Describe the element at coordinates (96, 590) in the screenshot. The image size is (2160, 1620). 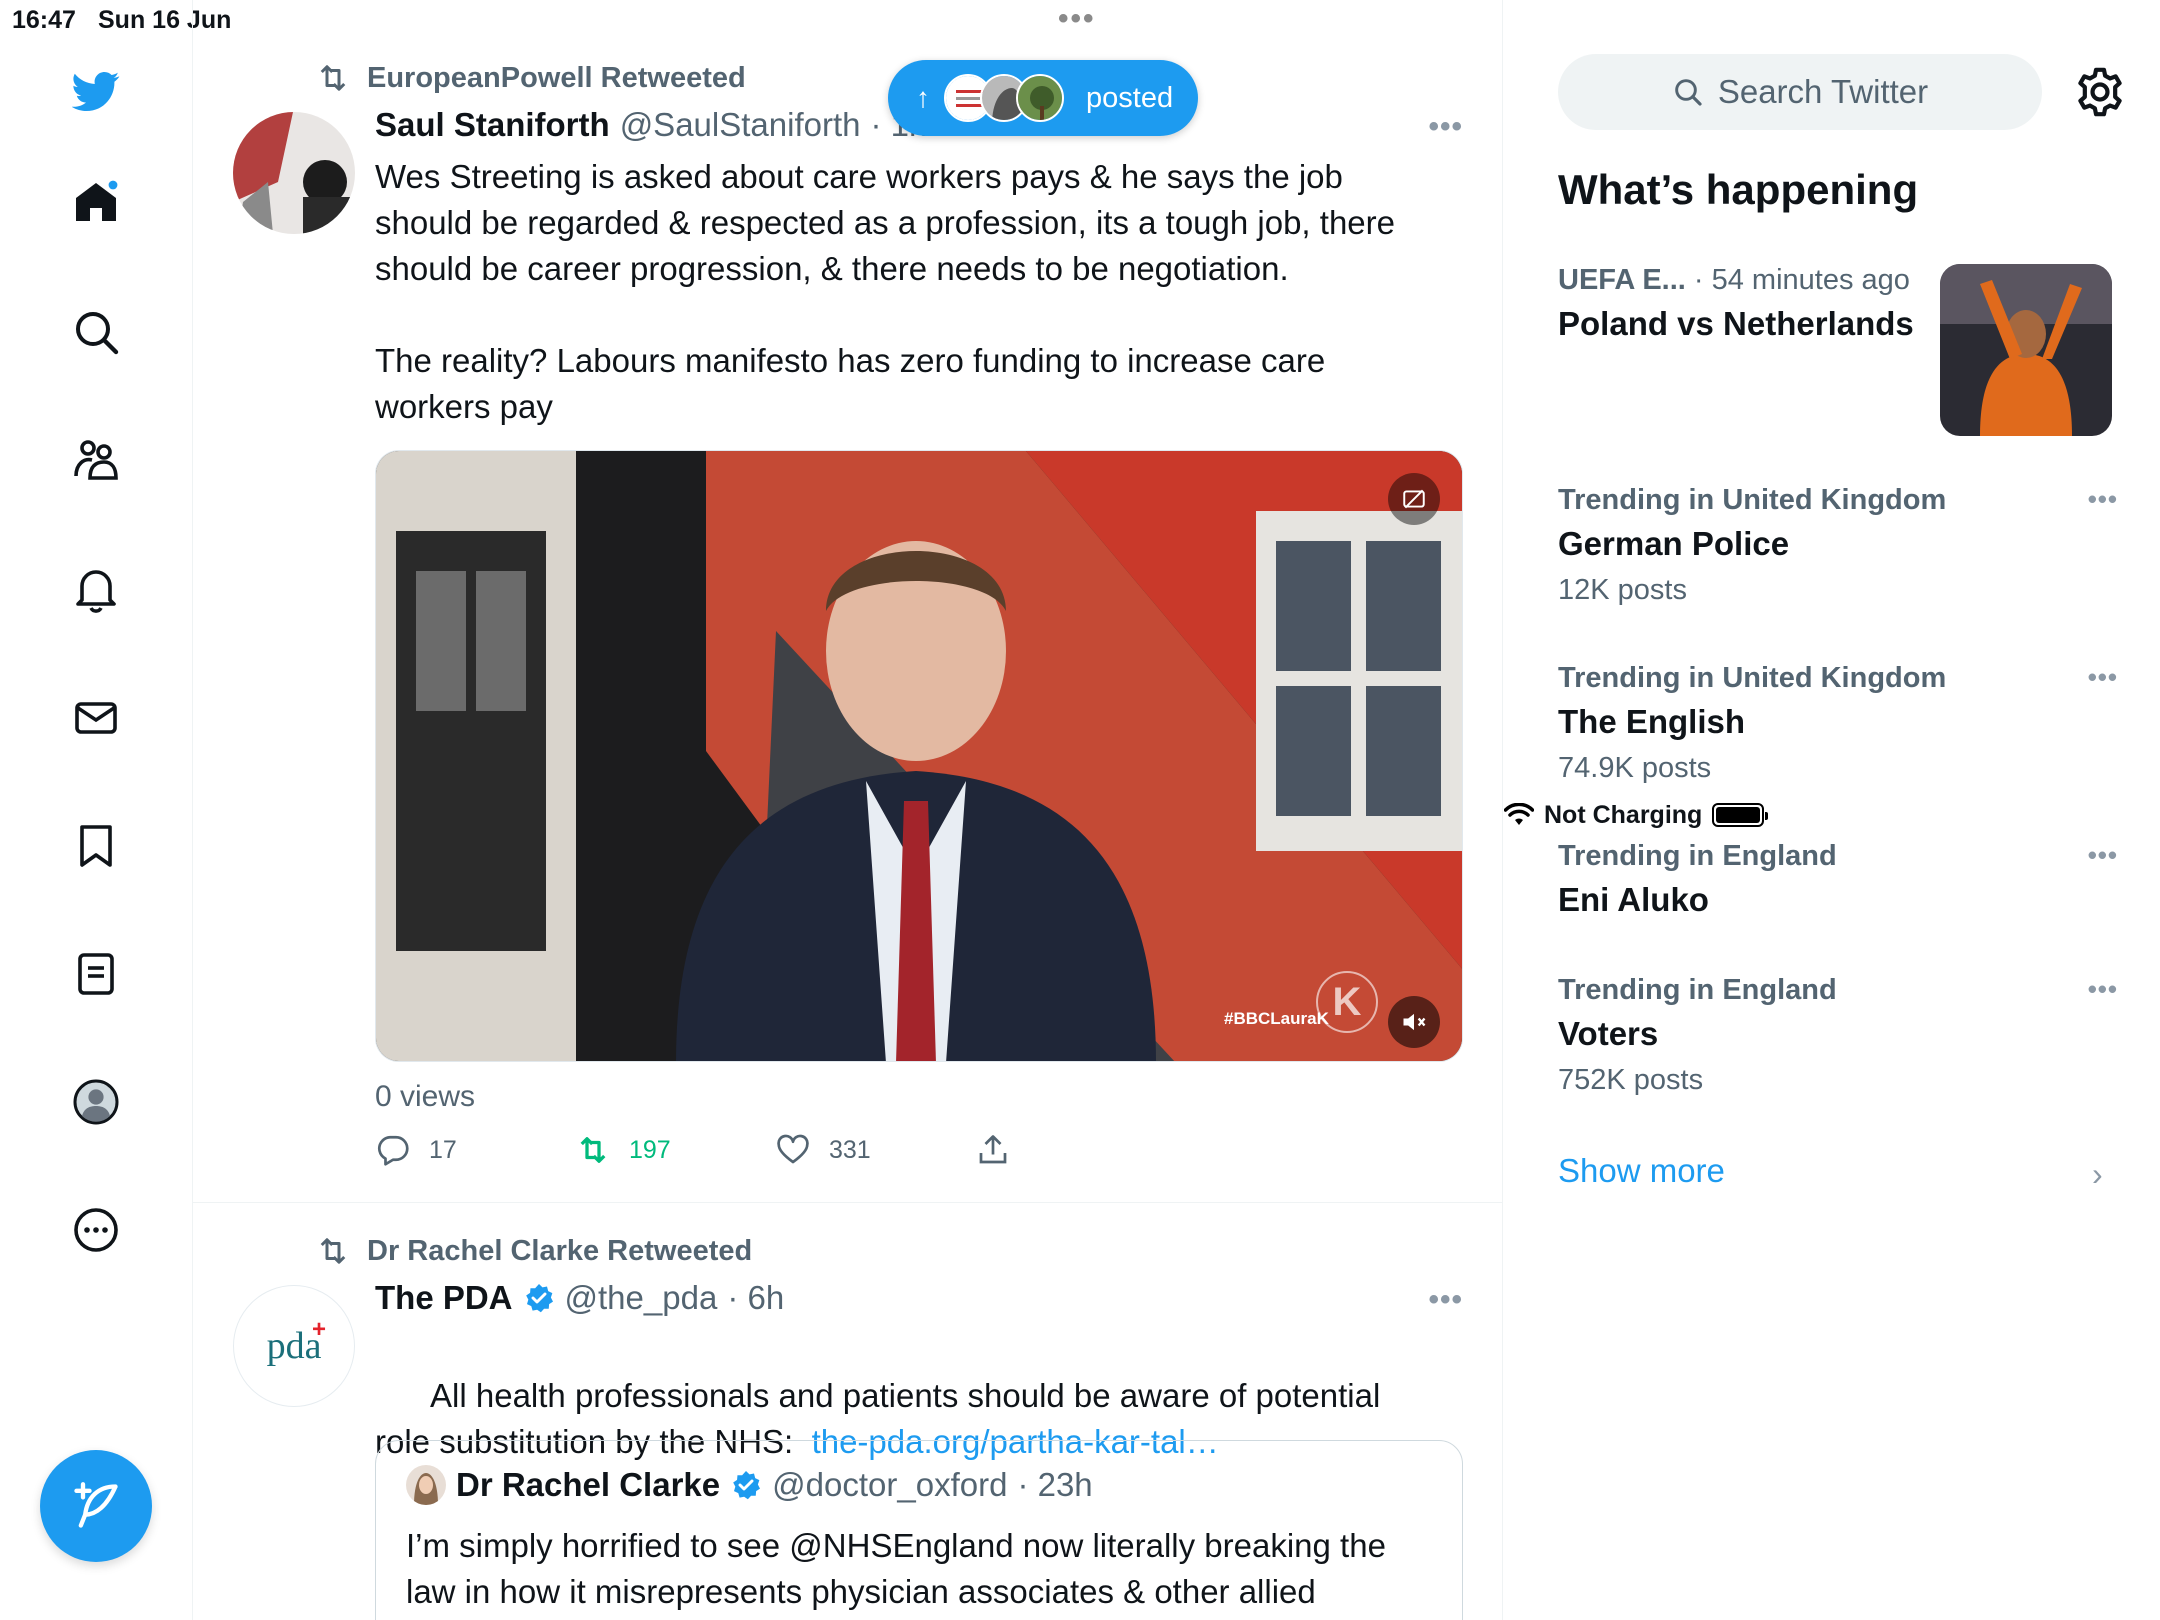
I see `notifications-icon` at that location.